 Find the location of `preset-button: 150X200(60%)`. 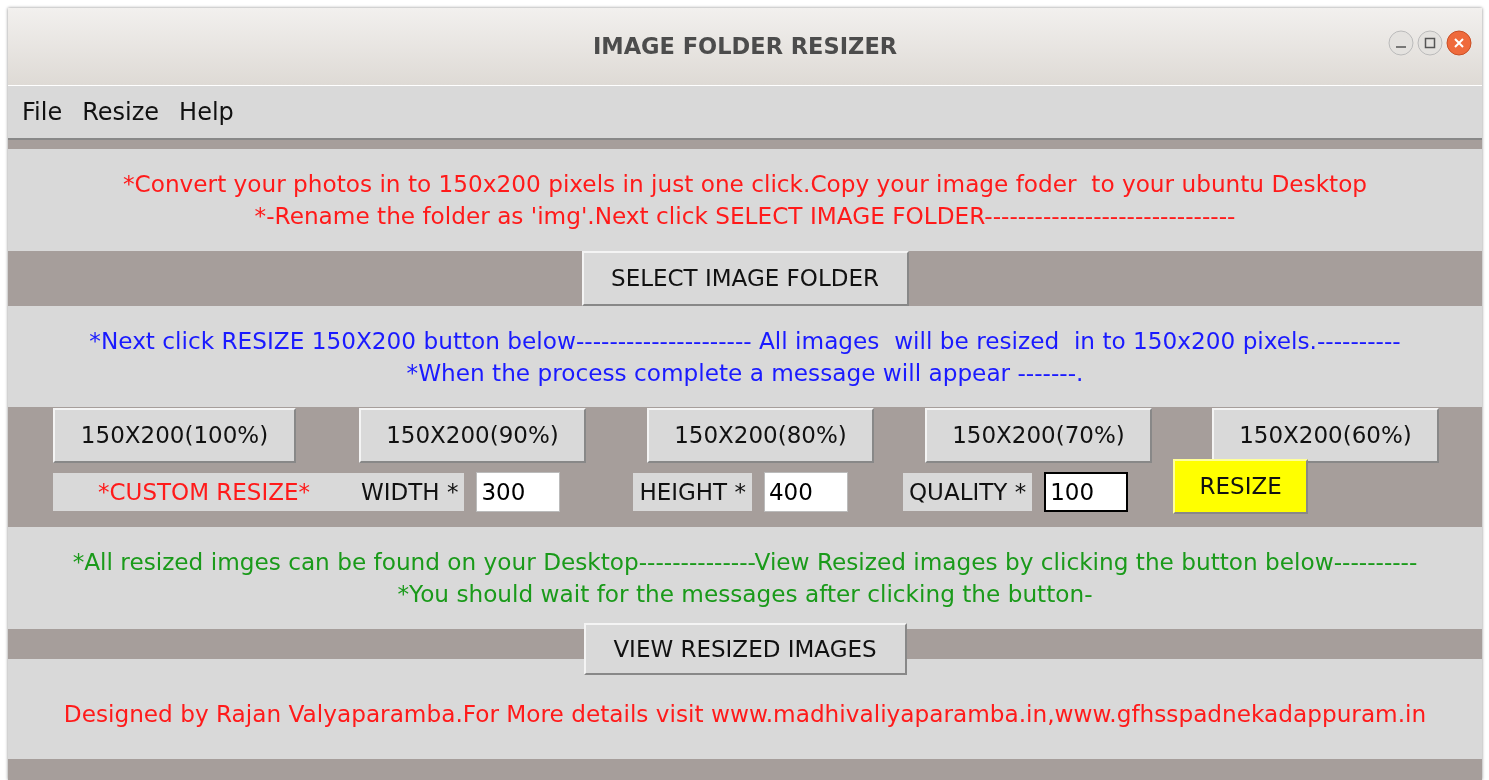

preset-button: 150X200(60%) is located at coordinates (1325, 435).